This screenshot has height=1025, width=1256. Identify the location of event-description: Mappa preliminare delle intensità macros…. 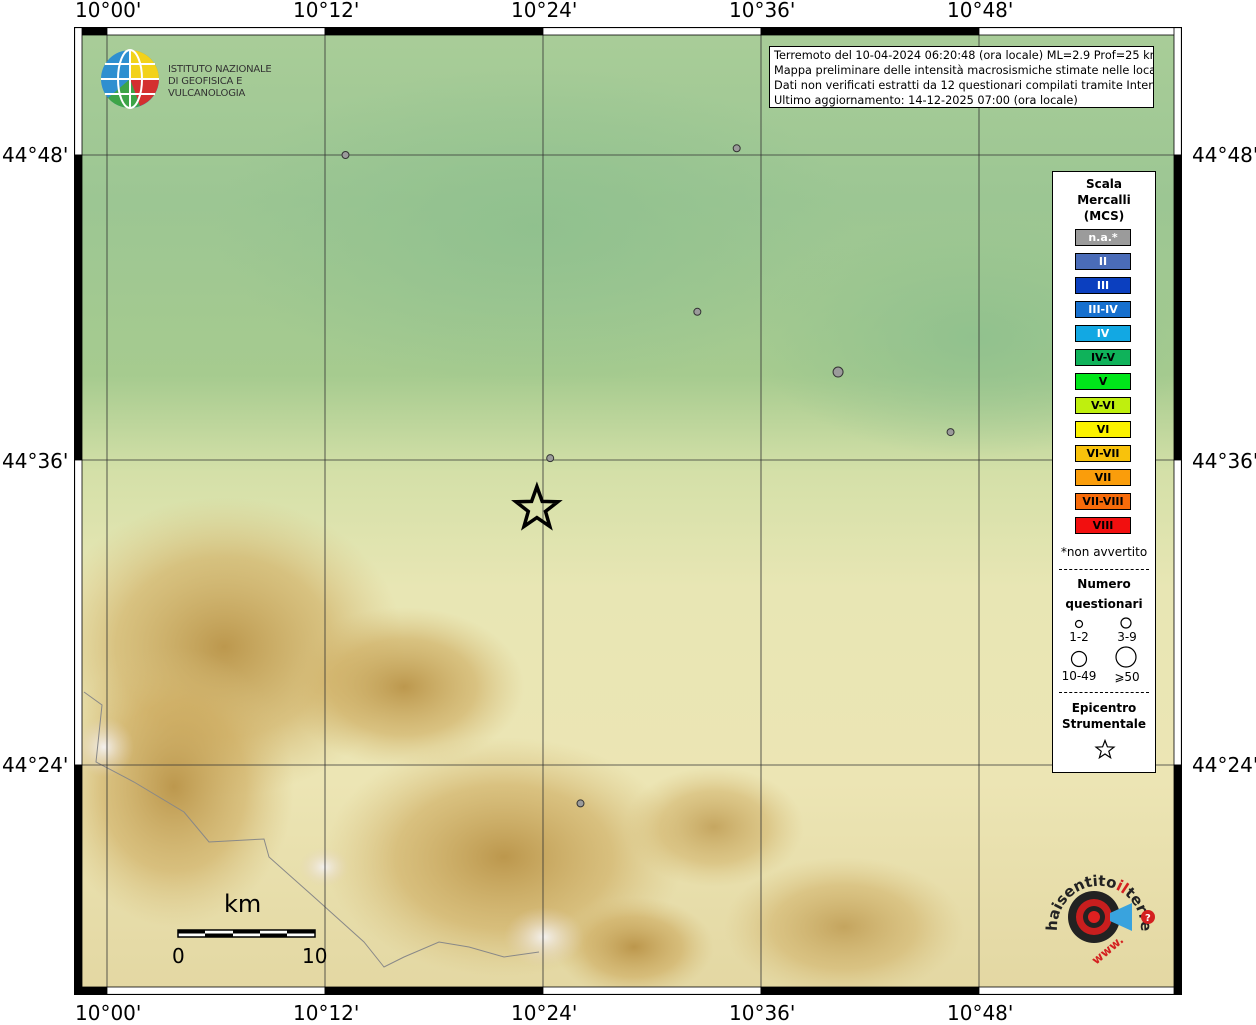
(964, 70).